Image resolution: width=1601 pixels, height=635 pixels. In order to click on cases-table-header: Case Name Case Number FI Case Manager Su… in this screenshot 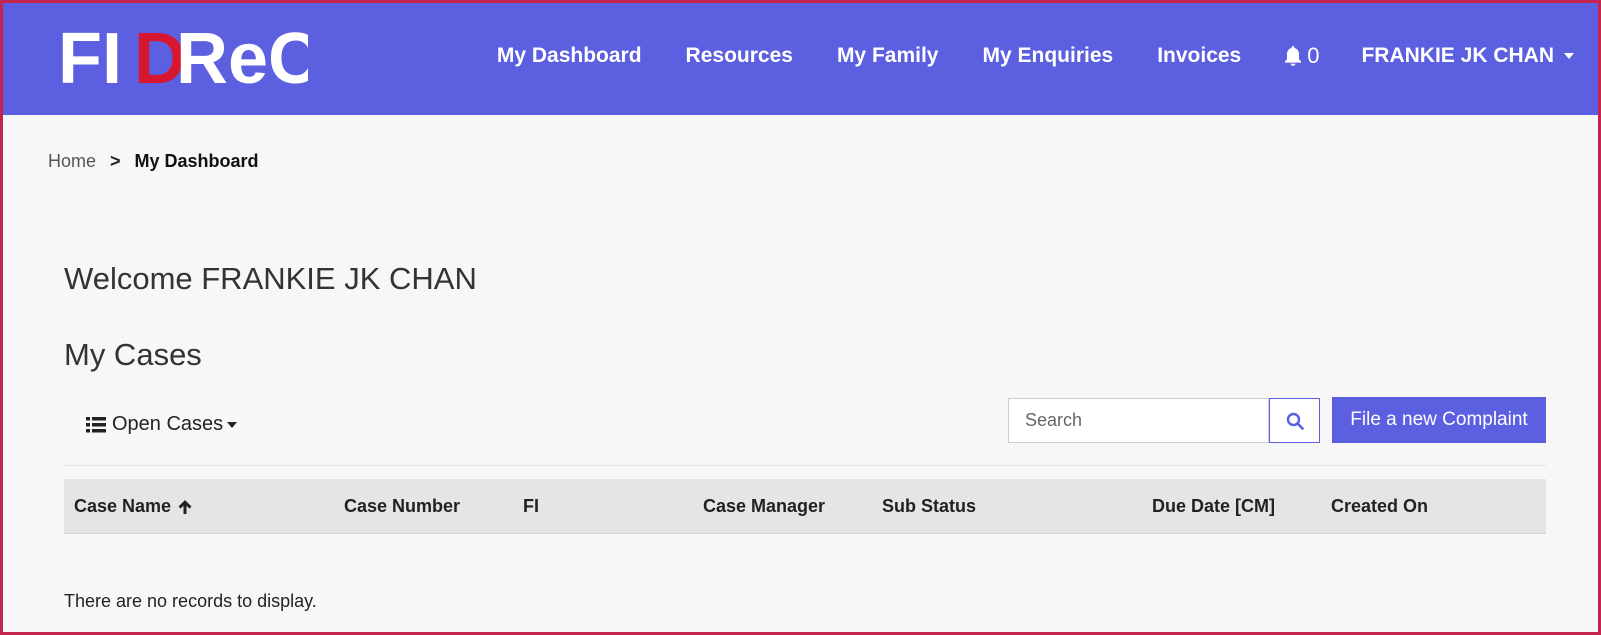, I will do `click(805, 506)`.